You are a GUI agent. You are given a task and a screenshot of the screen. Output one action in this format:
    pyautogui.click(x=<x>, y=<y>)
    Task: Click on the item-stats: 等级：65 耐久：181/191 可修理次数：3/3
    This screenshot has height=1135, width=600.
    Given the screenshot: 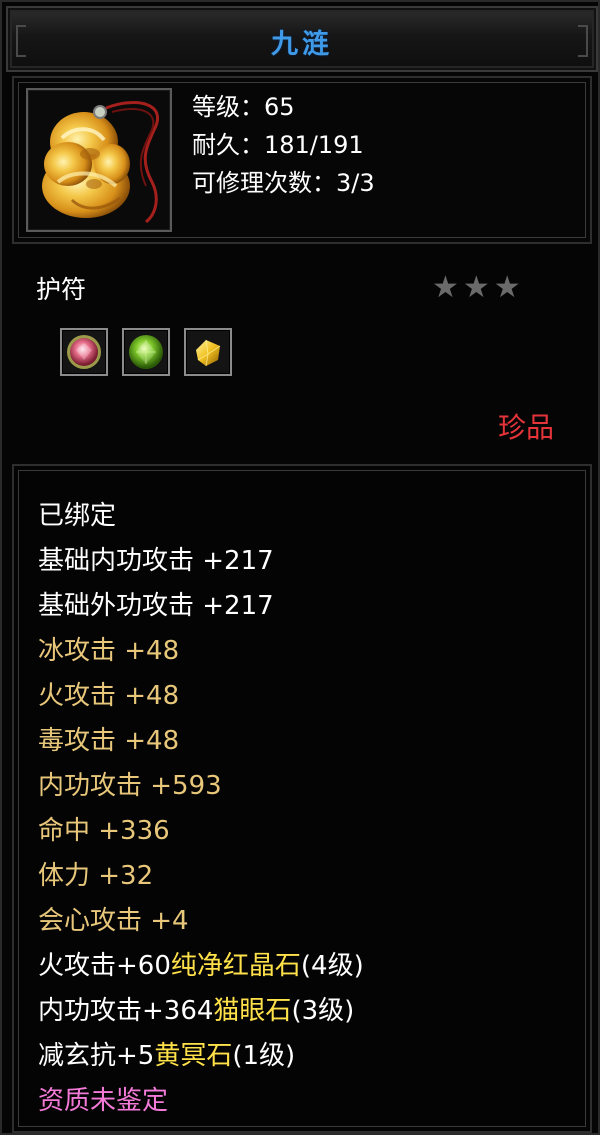 What is the action you would take?
    pyautogui.click(x=283, y=145)
    